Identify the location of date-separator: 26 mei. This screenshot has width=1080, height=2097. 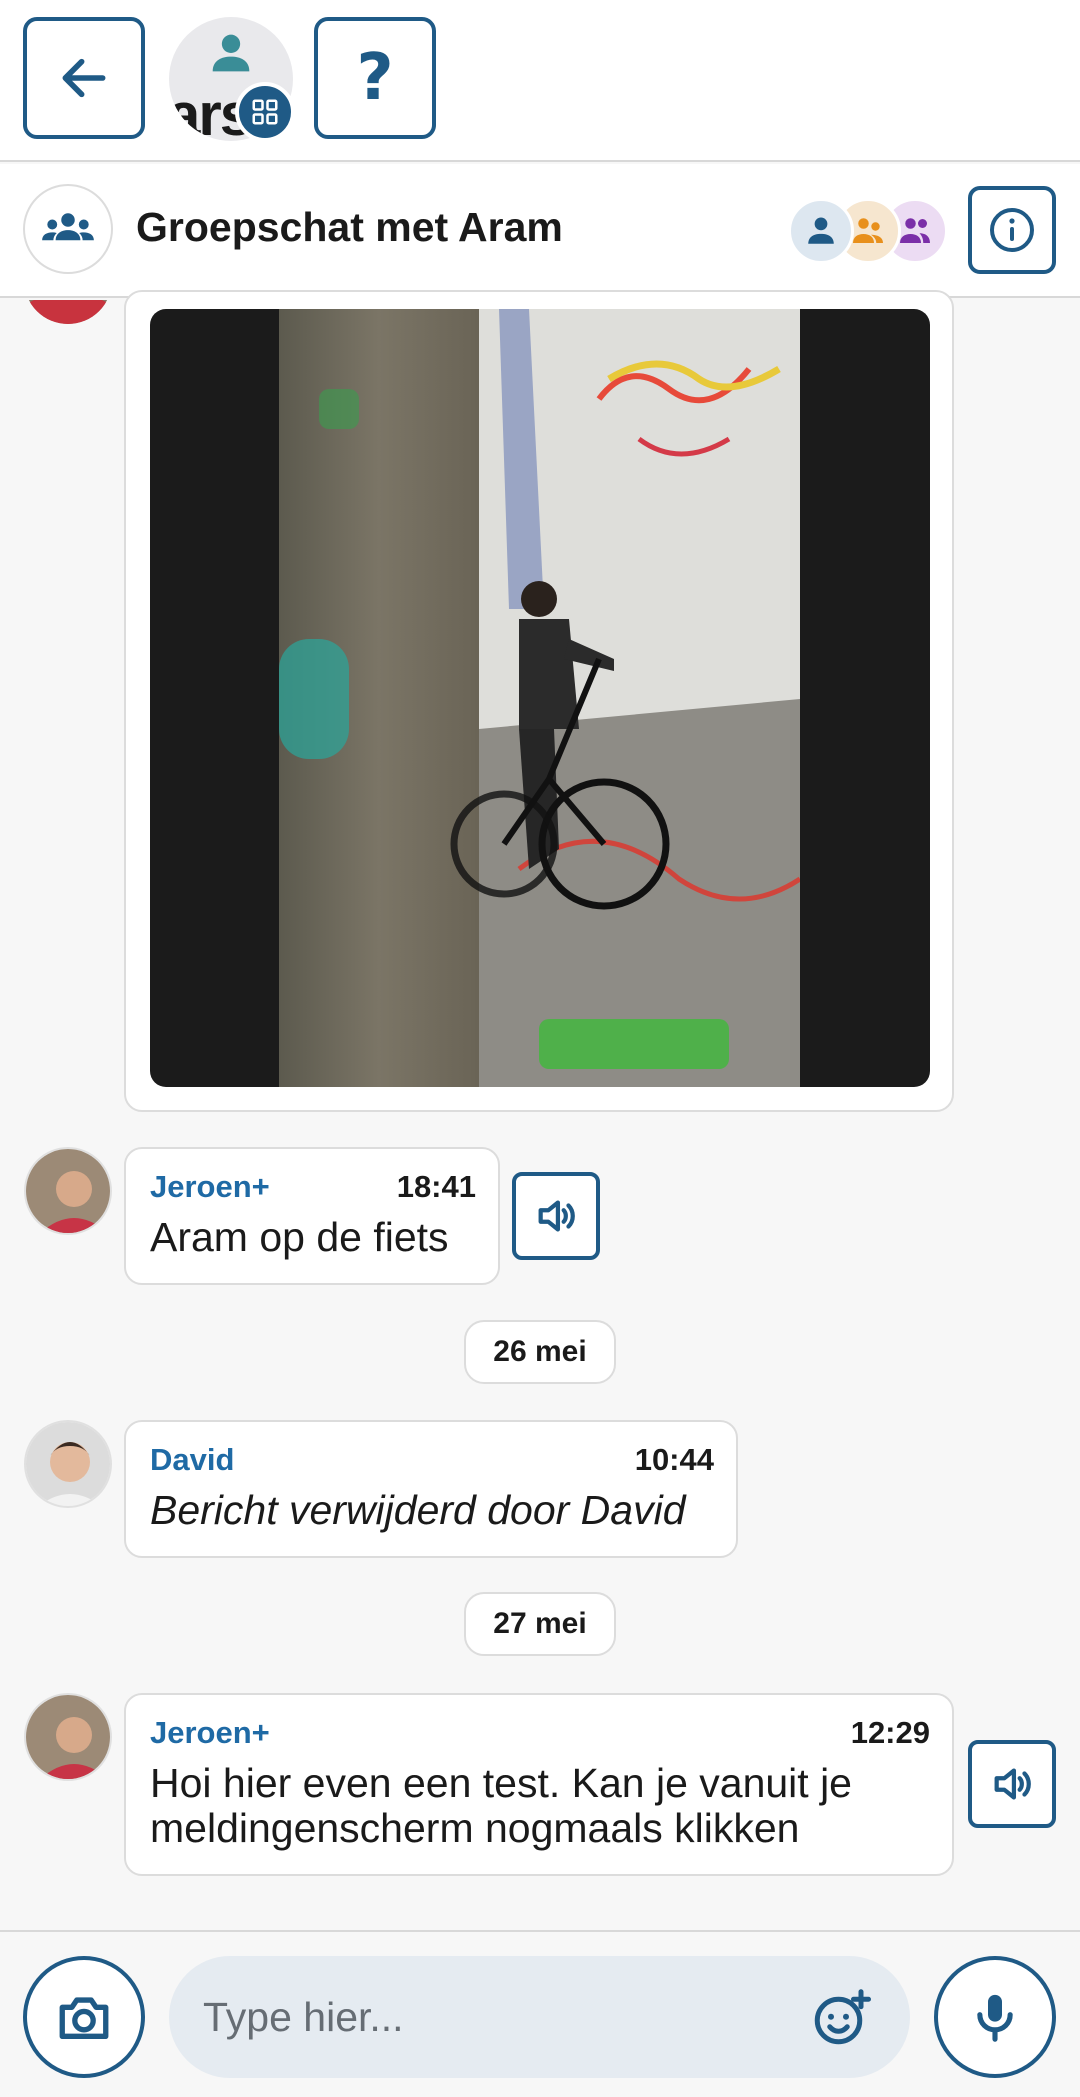
(540, 1352).